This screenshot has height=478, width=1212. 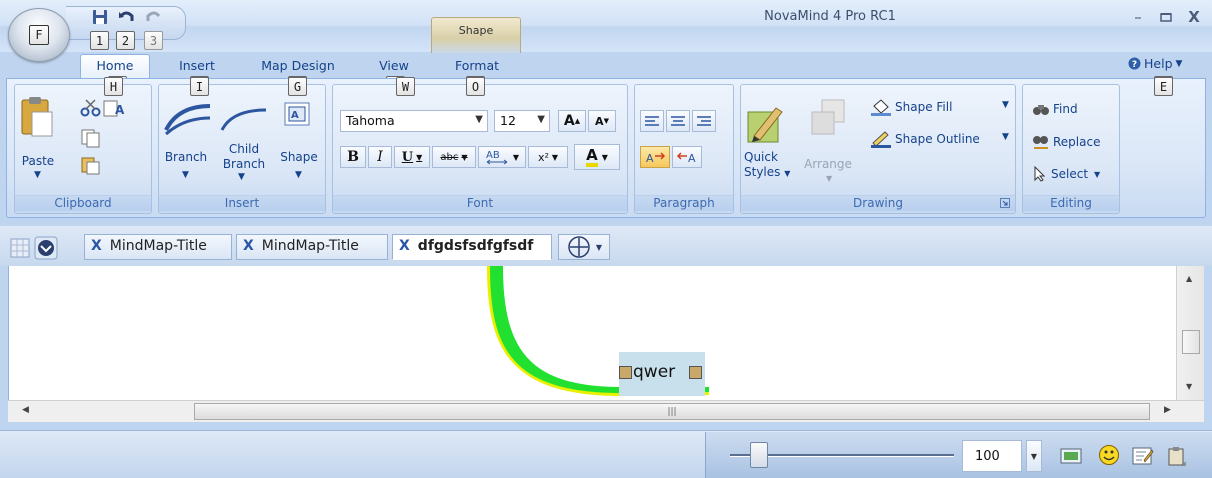 I want to click on scroll-down-icon: ▼, so click(x=1189, y=386).